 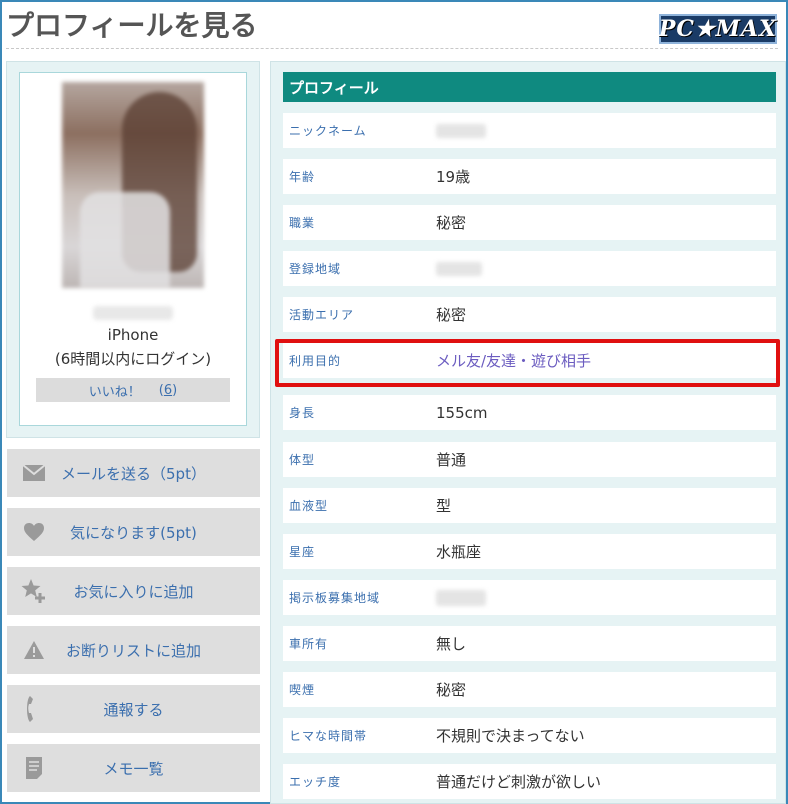 What do you see at coordinates (133, 313) in the screenshot?
I see `nickname-blurred` at bounding box center [133, 313].